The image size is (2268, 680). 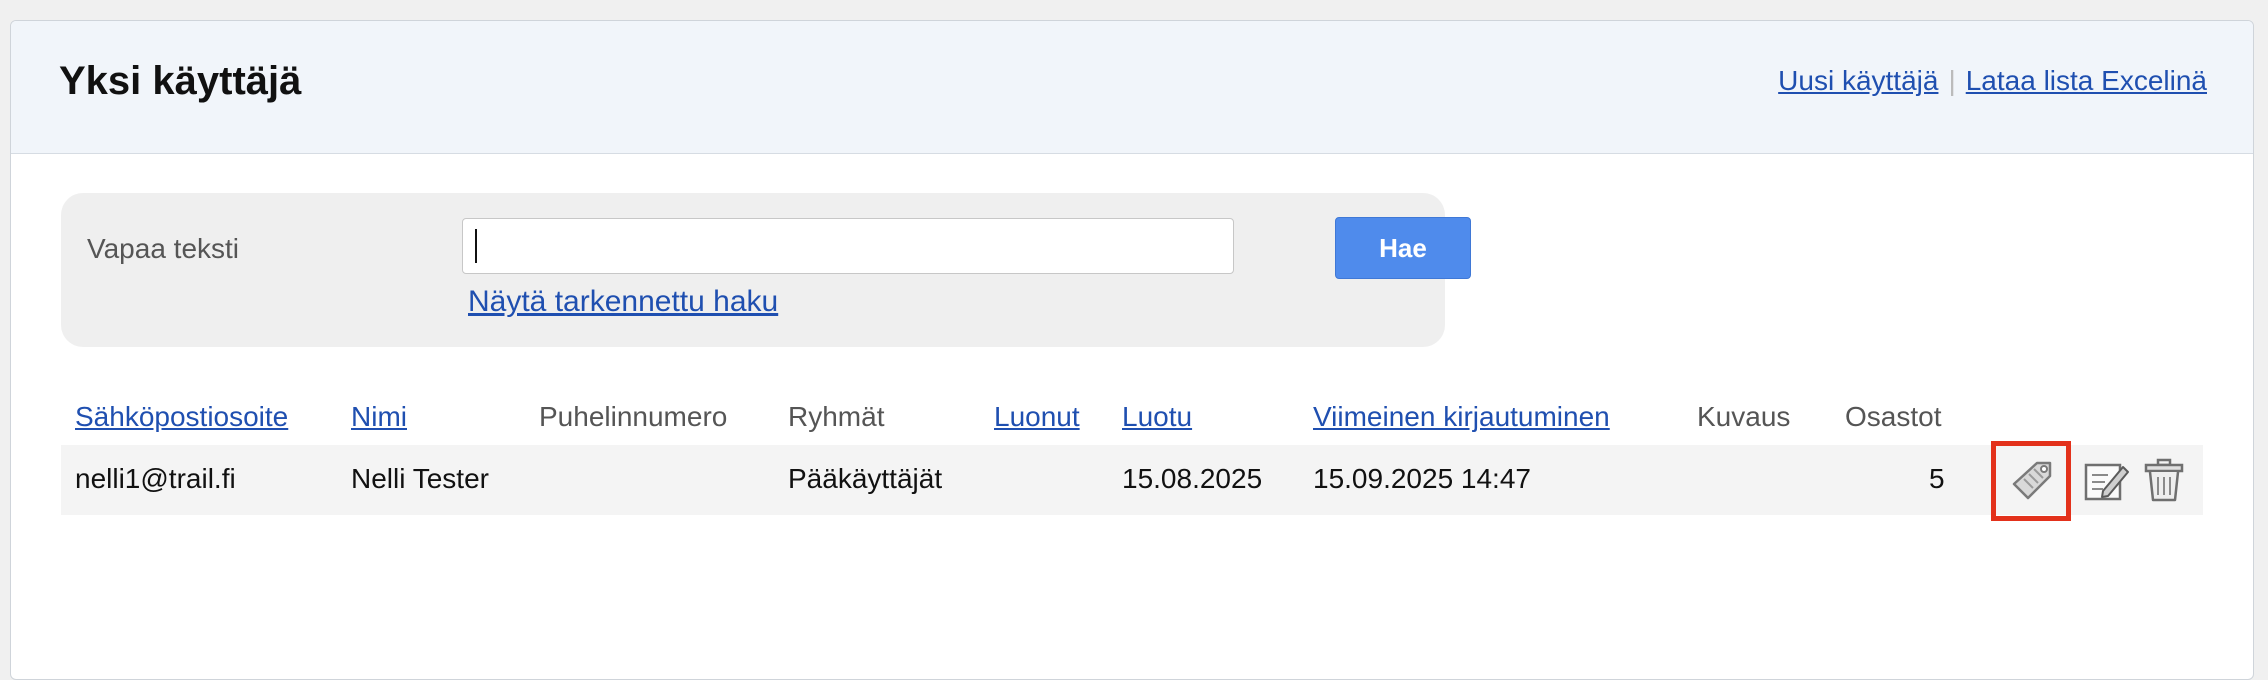 What do you see at coordinates (476, 246) in the screenshot?
I see `text-caret` at bounding box center [476, 246].